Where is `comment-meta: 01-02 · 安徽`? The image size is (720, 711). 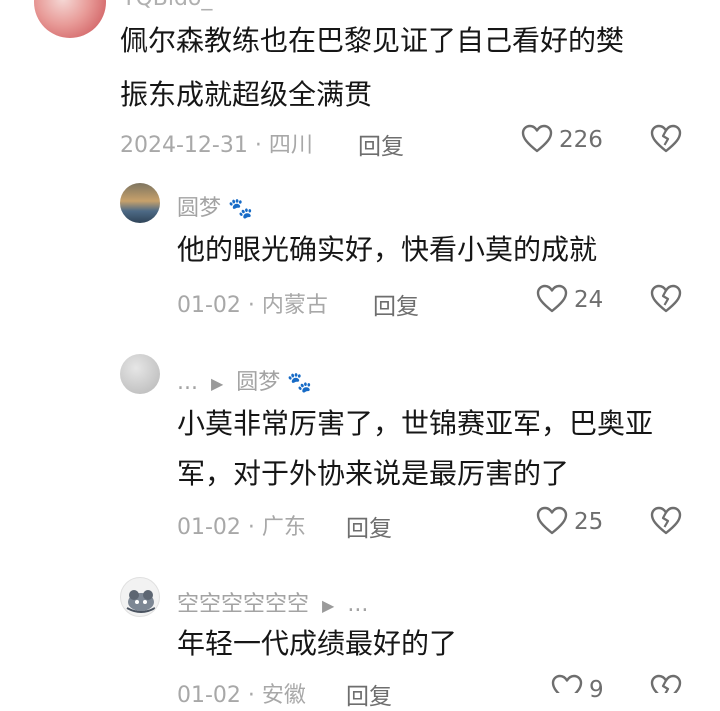 comment-meta: 01-02 · 安徽 is located at coordinates (241, 693).